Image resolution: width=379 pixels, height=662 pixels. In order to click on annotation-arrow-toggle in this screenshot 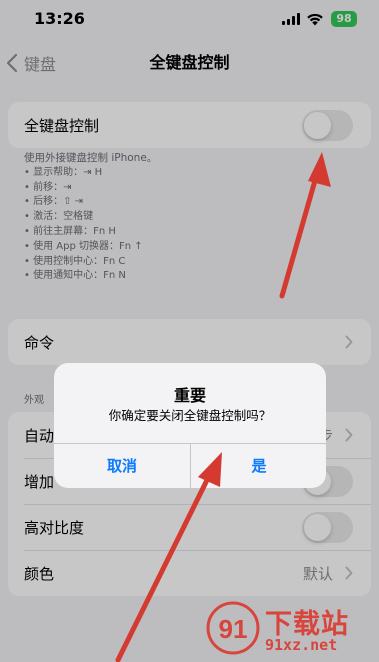, I will do `click(305, 225)`.